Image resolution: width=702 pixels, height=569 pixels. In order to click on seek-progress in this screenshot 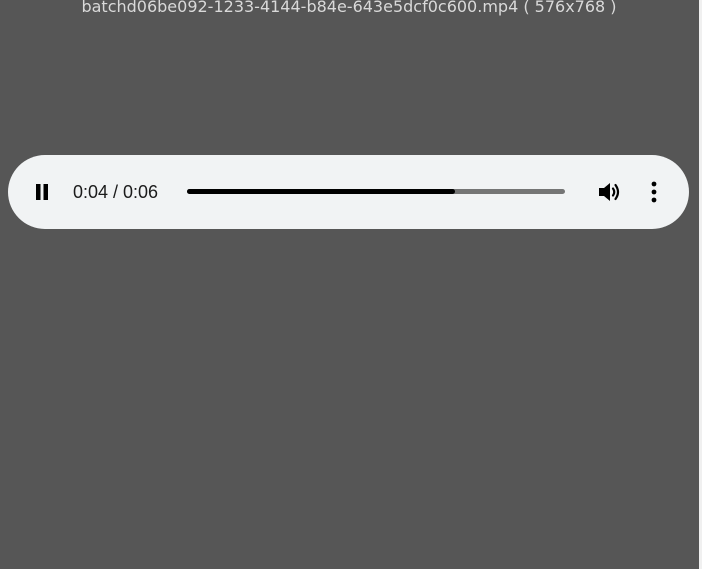, I will do `click(321, 191)`.